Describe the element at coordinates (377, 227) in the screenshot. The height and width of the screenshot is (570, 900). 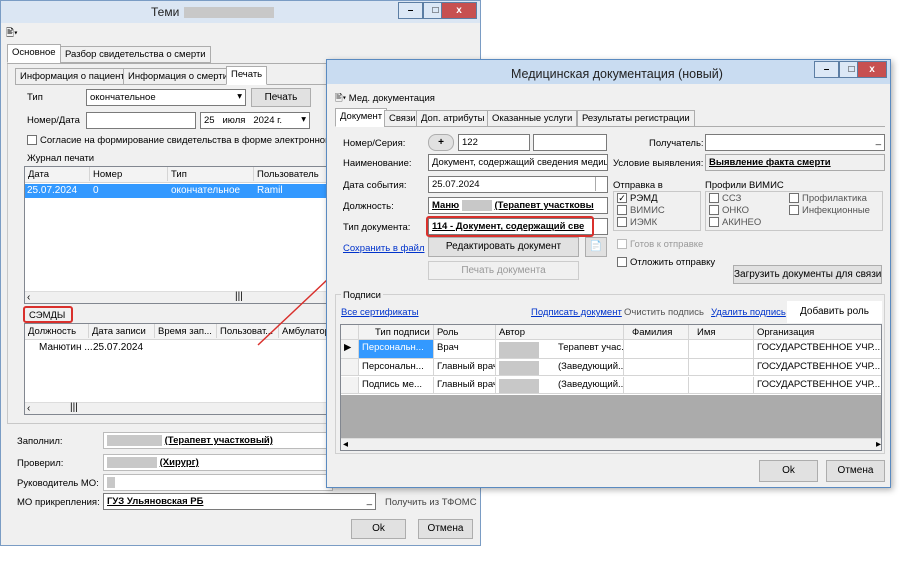
I see `doctype-label: Тип документа:` at that location.